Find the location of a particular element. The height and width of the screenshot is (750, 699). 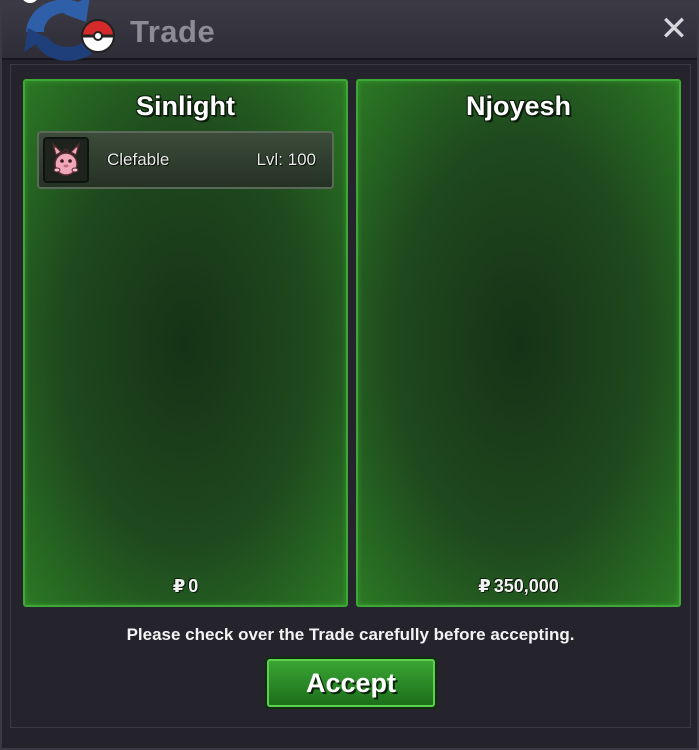

title-bar: Trade ✕ is located at coordinates (349, 30).